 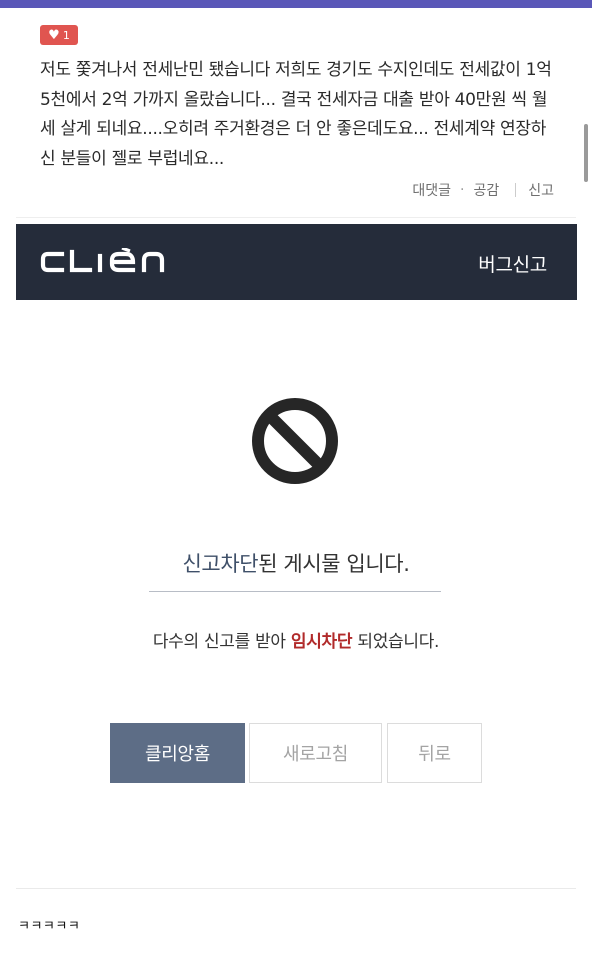 I want to click on blocked-title-highlight: 신고차단, so click(x=220, y=564).